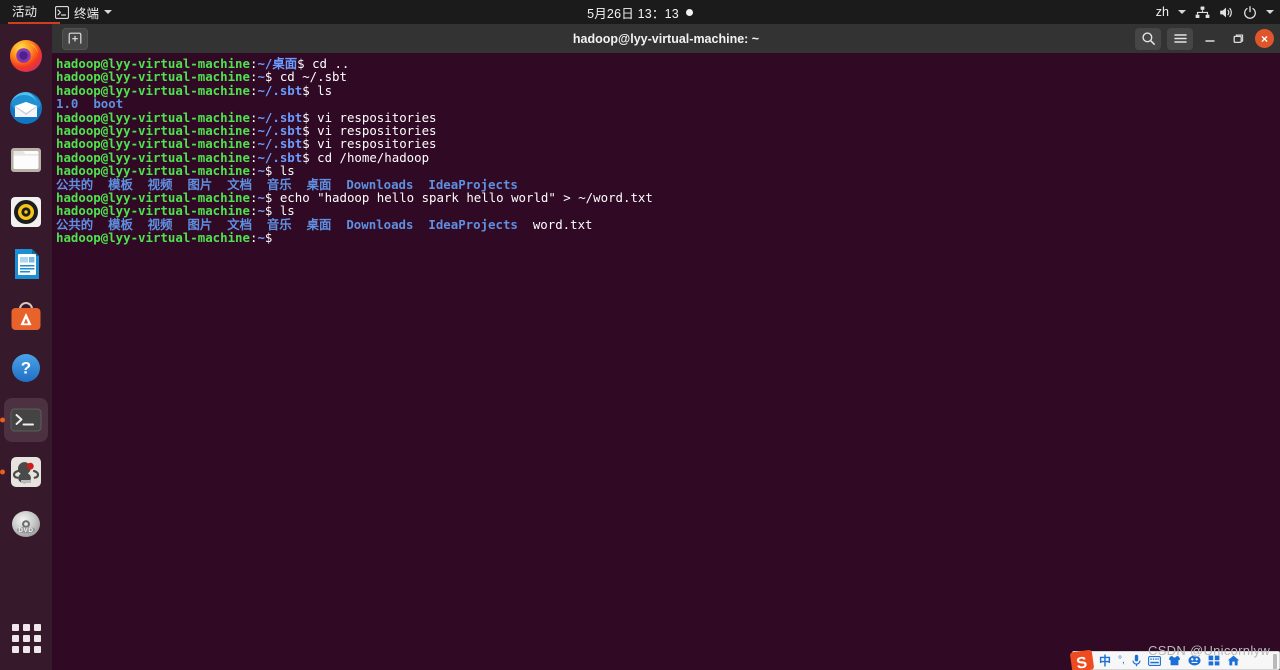 The width and height of the screenshot is (1280, 670). I want to click on terminal-command: cd /home/hadoop, so click(369, 157).